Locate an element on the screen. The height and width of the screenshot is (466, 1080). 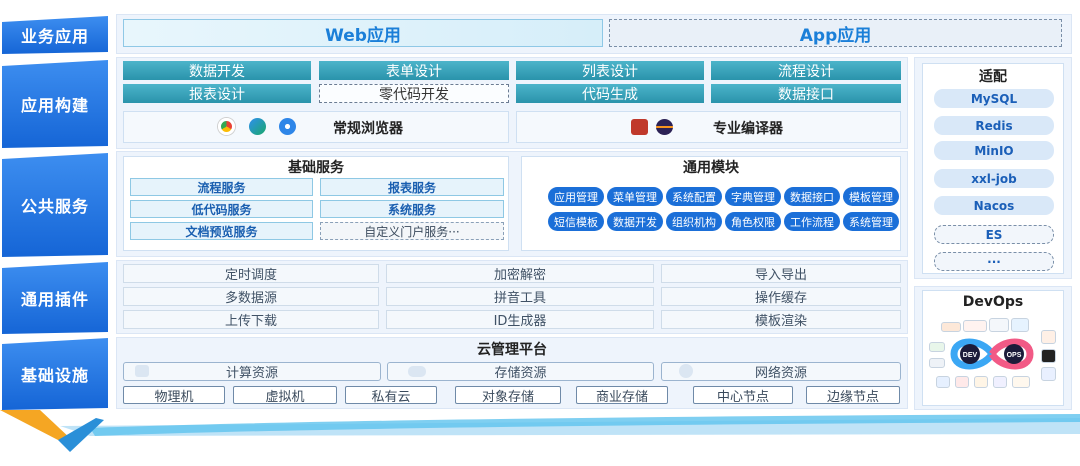
adapt-item-dashed: ··· is located at coordinates (994, 261).